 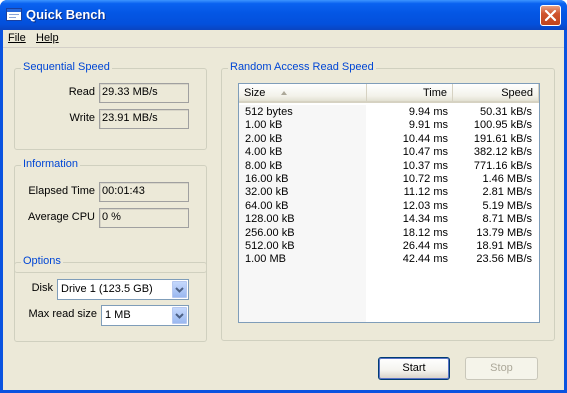 I want to click on column-header-size: Size, so click(x=303, y=93).